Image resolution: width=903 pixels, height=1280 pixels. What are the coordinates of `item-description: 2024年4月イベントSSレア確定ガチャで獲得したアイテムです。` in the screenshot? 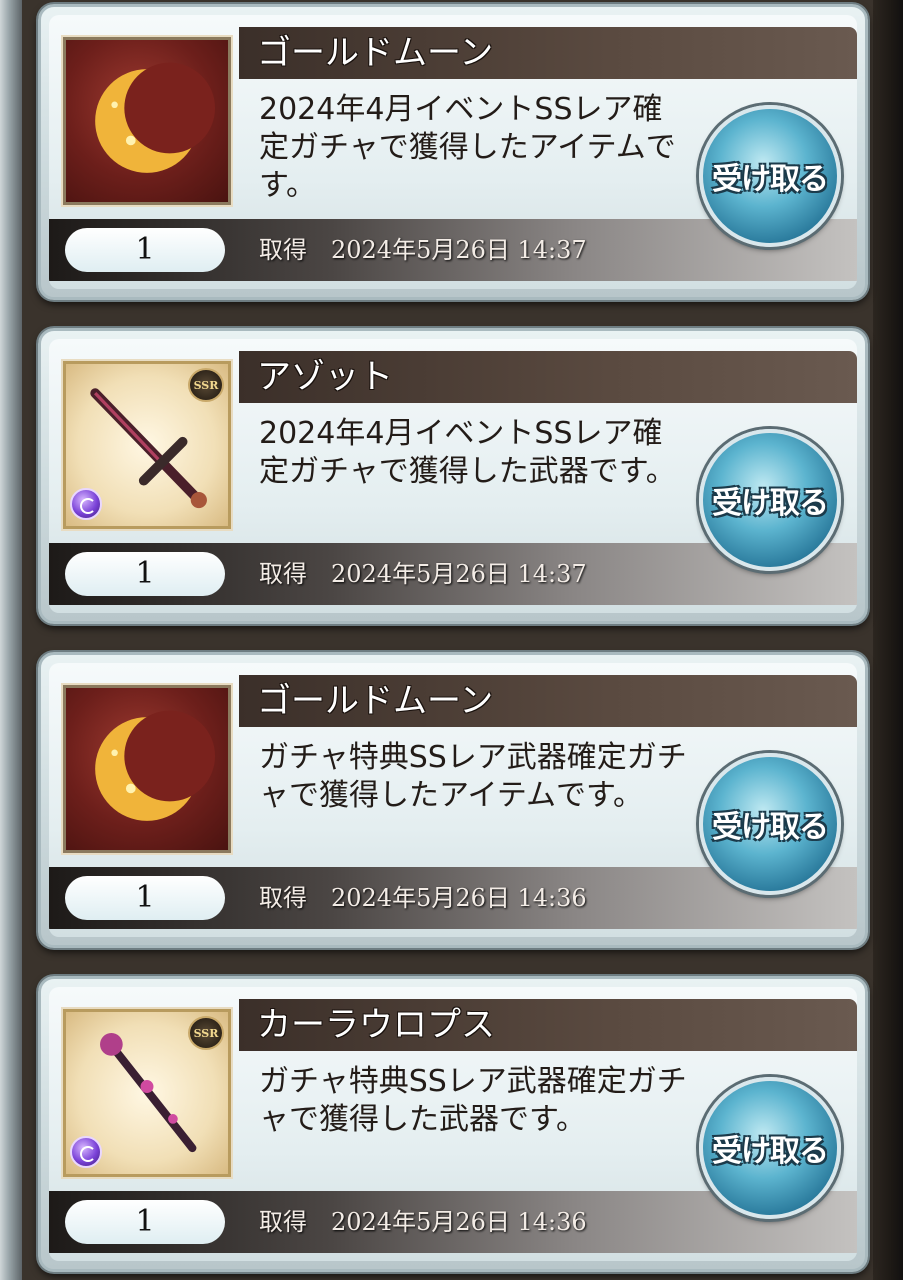 It's located at (467, 147).